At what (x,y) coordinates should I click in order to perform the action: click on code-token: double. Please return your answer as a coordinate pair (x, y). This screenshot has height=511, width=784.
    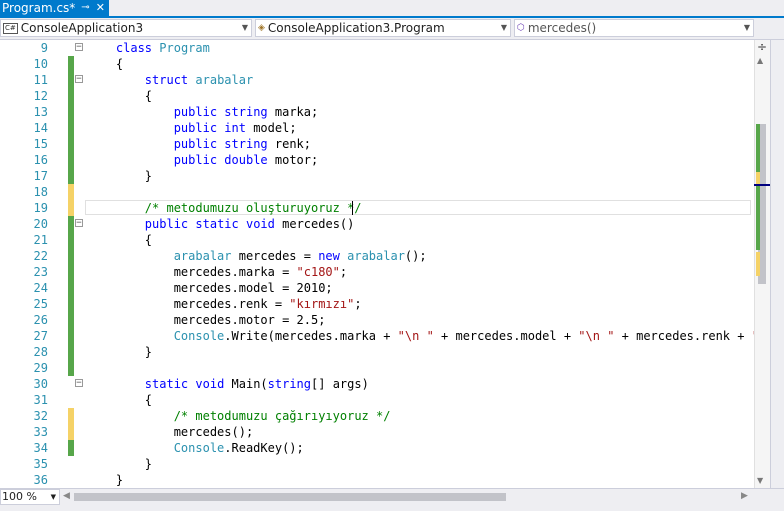
    Looking at the image, I should click on (246, 160).